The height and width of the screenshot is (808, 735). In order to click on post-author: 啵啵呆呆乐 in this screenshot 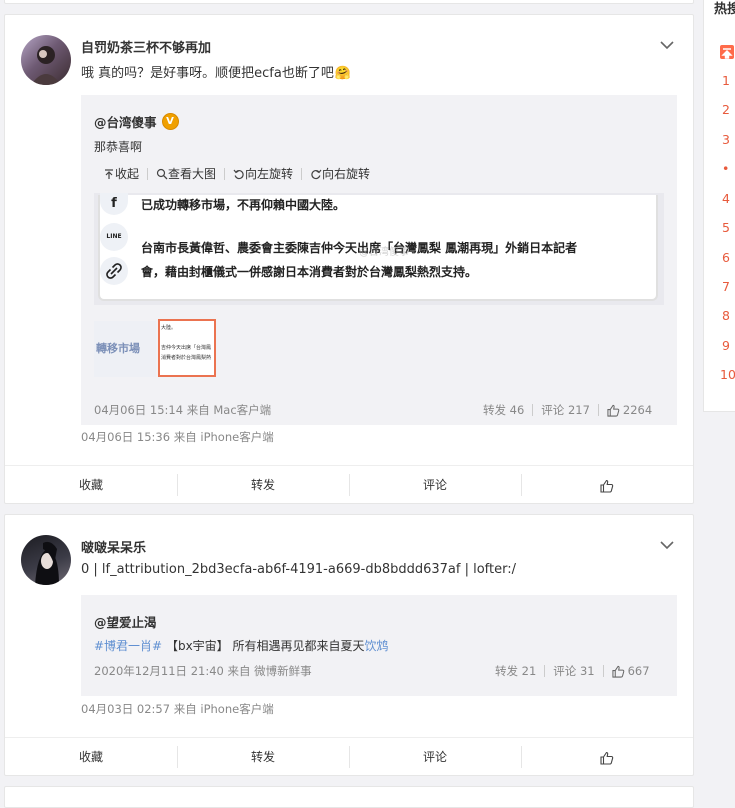, I will do `click(113, 546)`.